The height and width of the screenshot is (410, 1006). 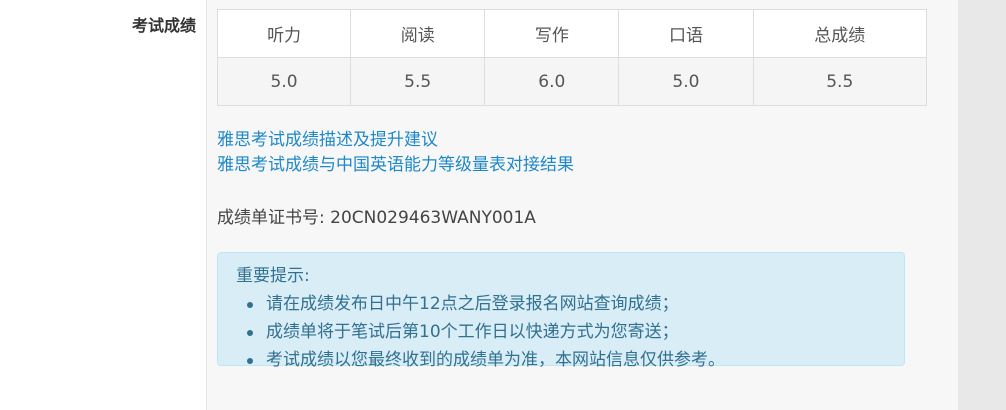 What do you see at coordinates (982, 205) in the screenshot?
I see `right-gutter` at bounding box center [982, 205].